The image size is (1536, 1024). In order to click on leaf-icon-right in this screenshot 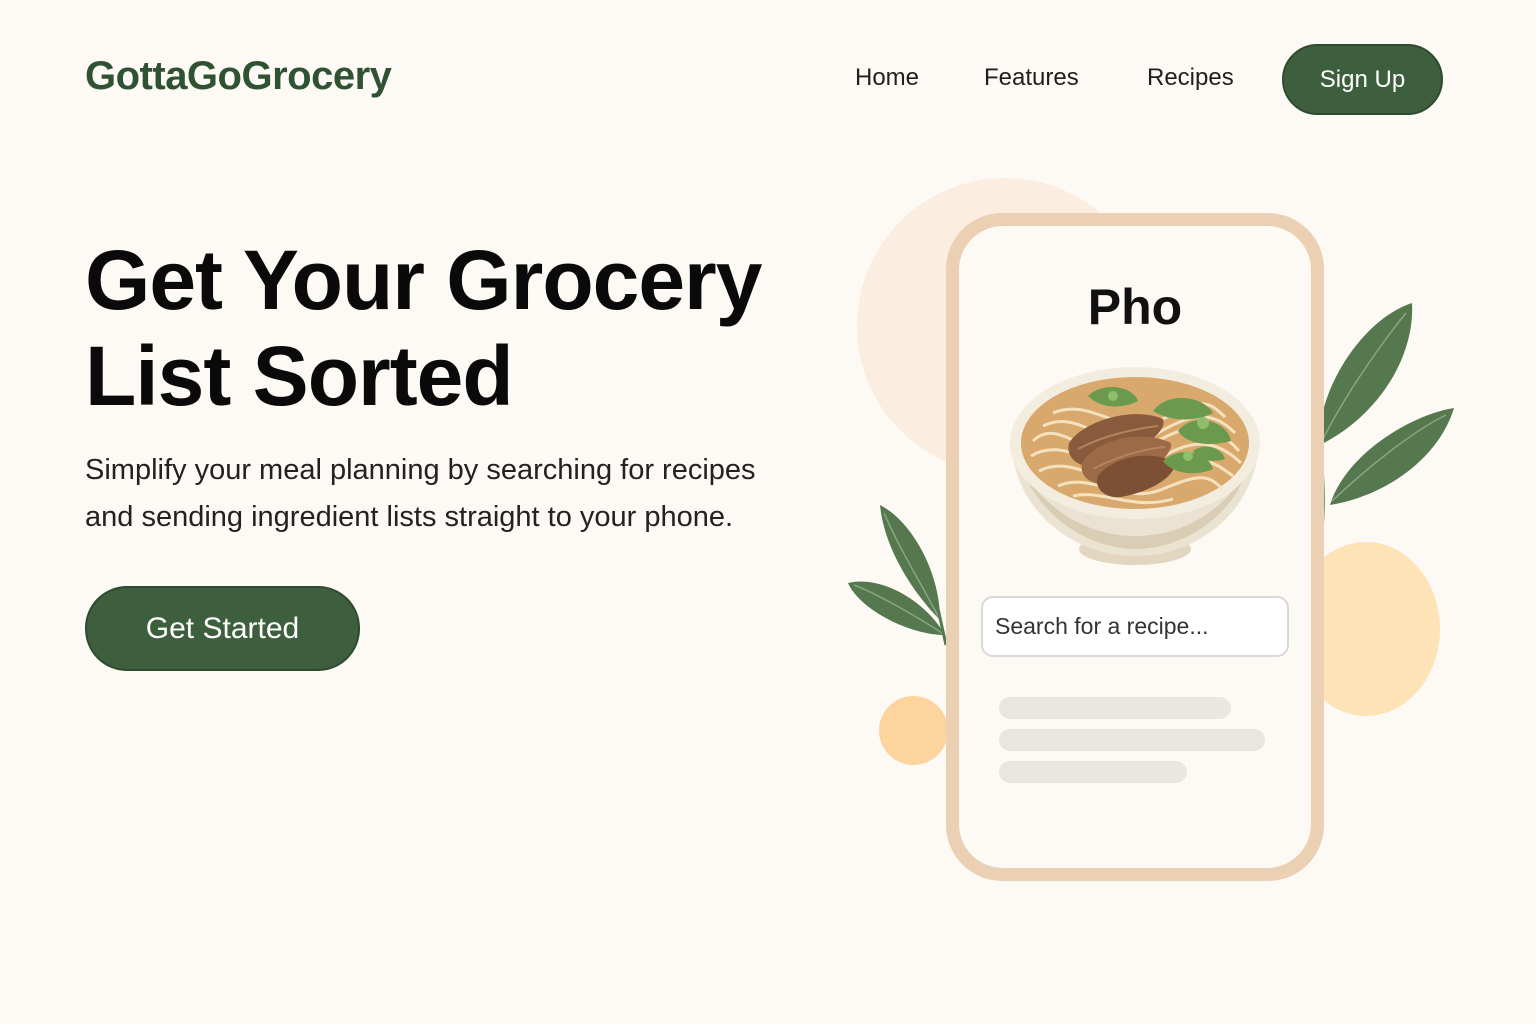, I will do `click(1386, 417)`.